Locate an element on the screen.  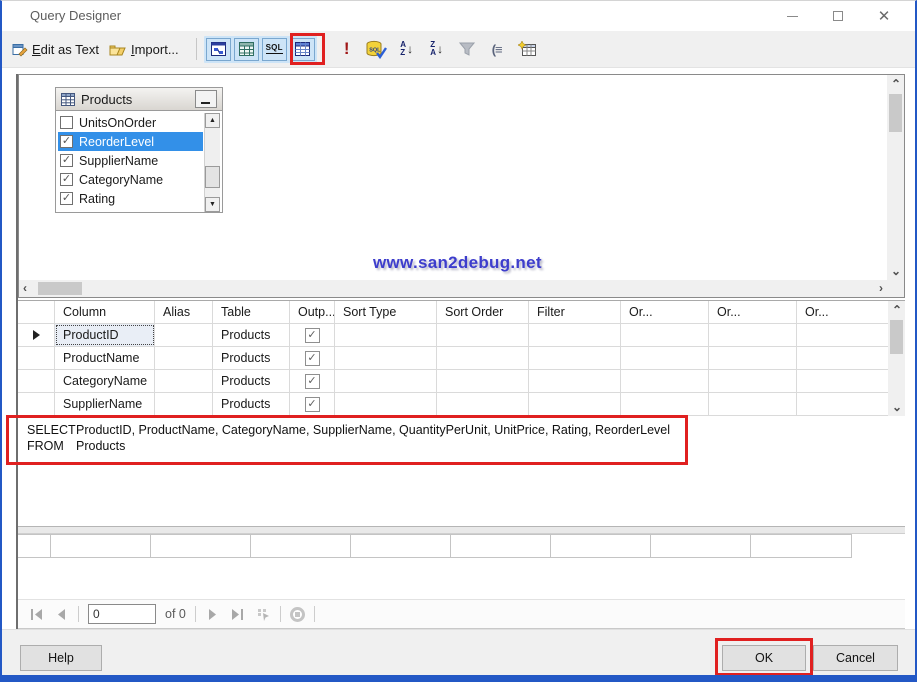
grid-row-productname: ProductName Products ✓ is located at coordinates (453, 358).